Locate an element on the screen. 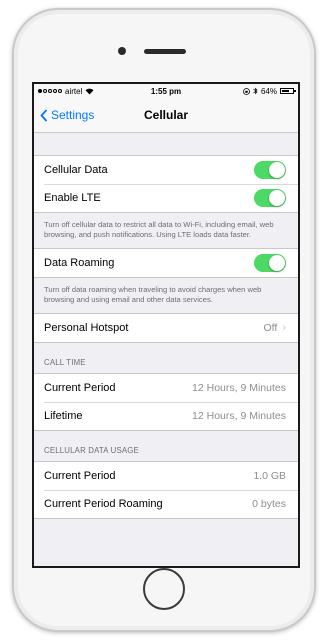  enable-lte-row: Enable LTE is located at coordinates (166, 198).